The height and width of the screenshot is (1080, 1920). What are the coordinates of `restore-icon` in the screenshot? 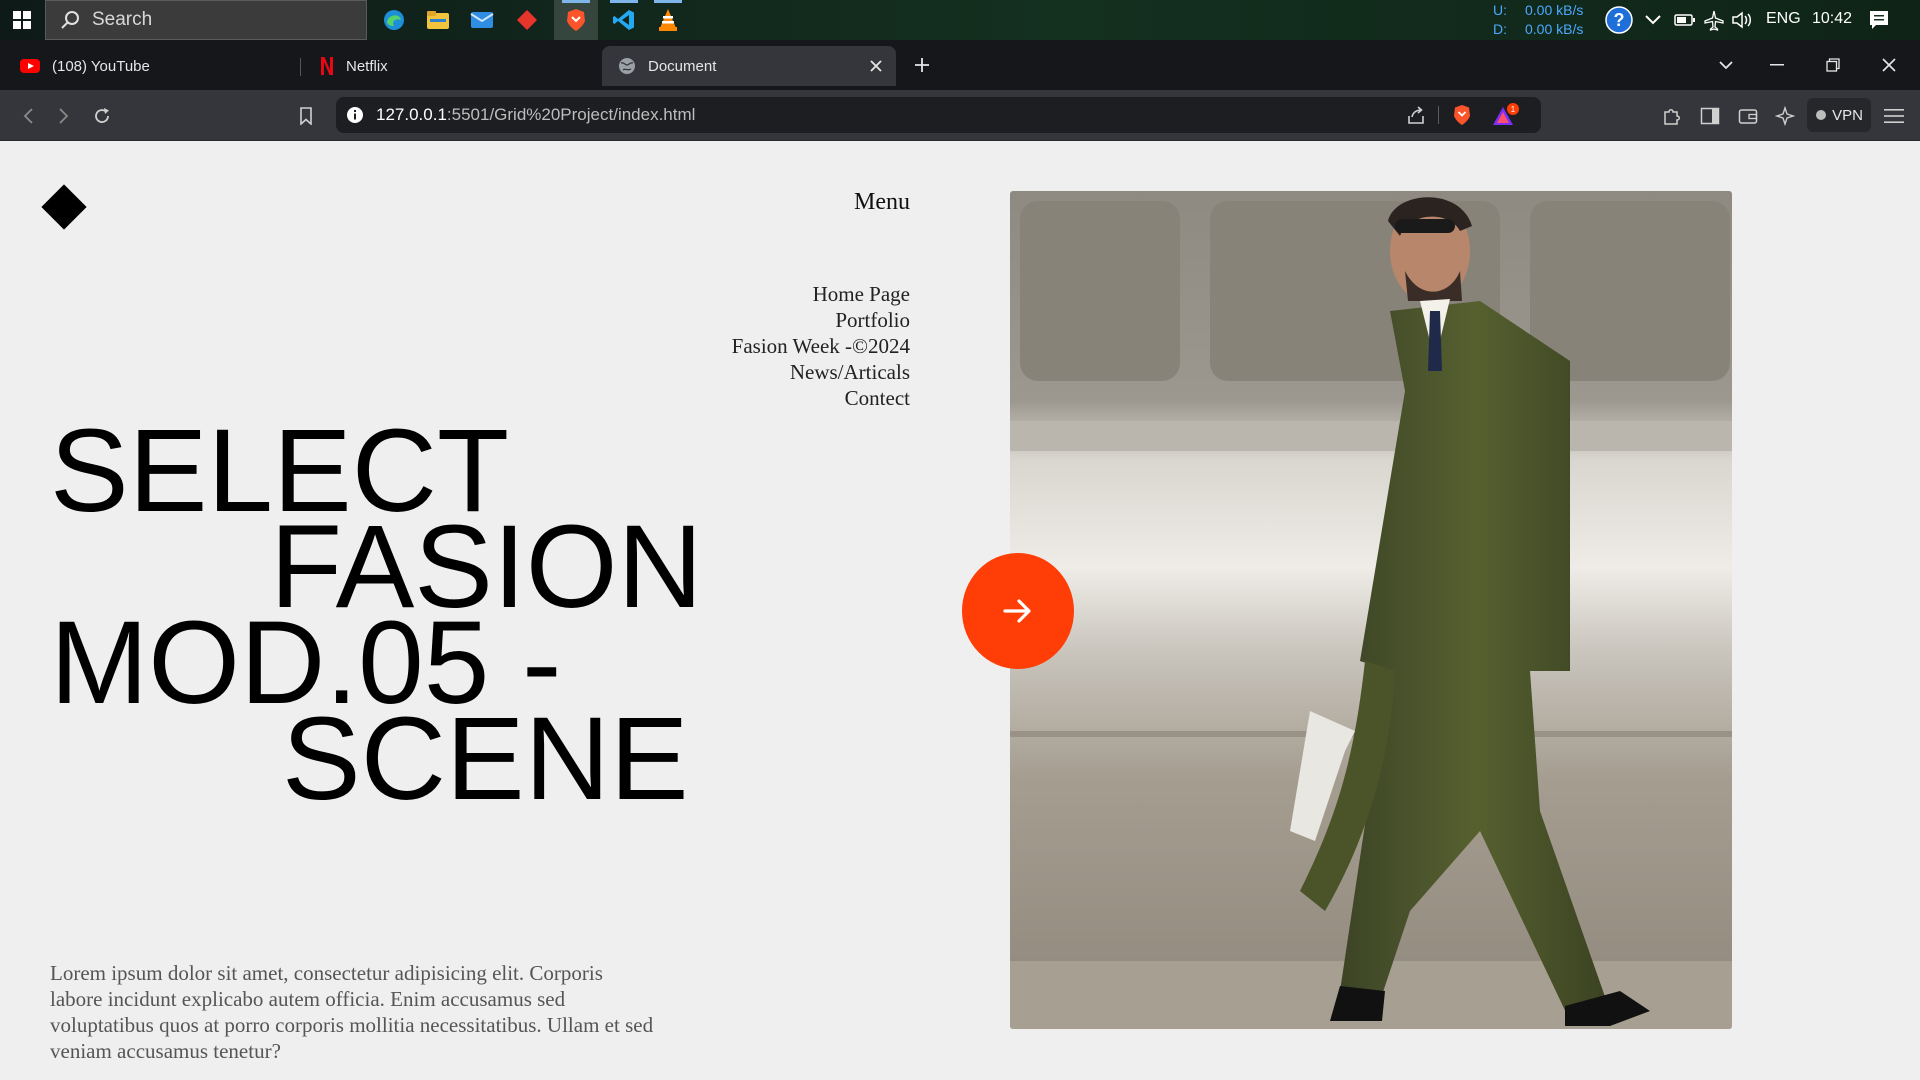 It's located at (1833, 65).